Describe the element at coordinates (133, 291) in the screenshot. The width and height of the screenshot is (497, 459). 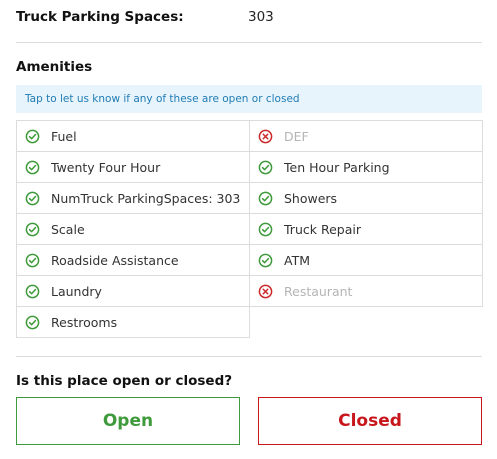
I see `amenity-item: Laundry` at that location.